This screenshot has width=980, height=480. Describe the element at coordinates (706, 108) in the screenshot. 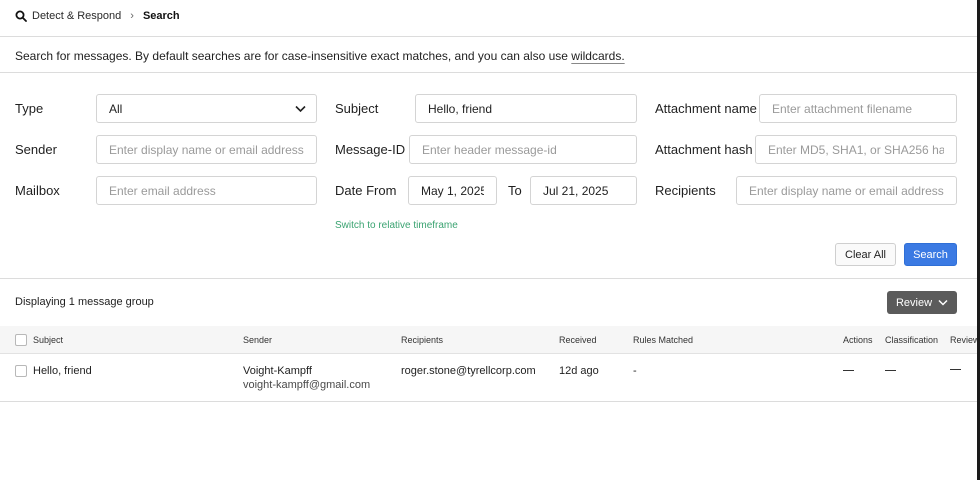

I see `attachment-name-label: Attachment name` at that location.